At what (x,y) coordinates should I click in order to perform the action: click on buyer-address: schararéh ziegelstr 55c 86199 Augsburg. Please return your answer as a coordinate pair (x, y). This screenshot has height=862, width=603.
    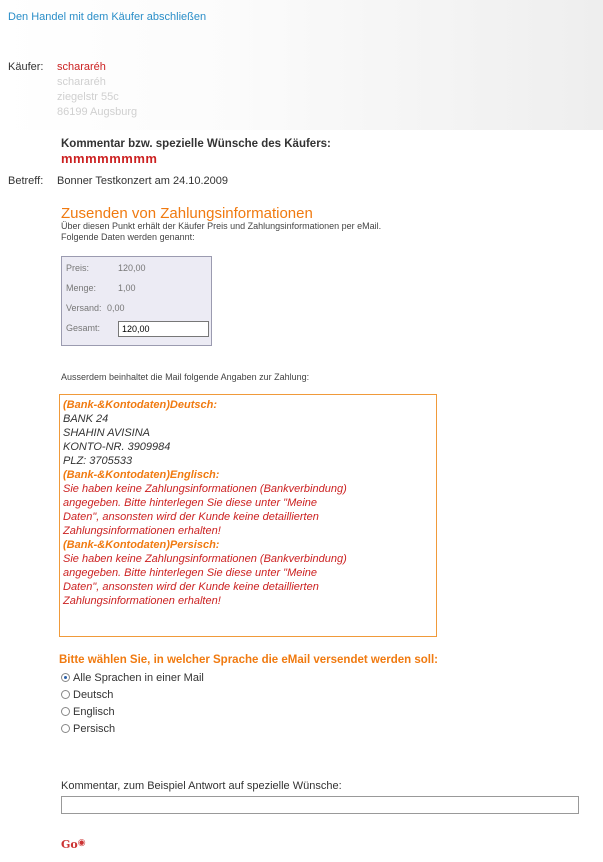
    Looking at the image, I should click on (97, 97).